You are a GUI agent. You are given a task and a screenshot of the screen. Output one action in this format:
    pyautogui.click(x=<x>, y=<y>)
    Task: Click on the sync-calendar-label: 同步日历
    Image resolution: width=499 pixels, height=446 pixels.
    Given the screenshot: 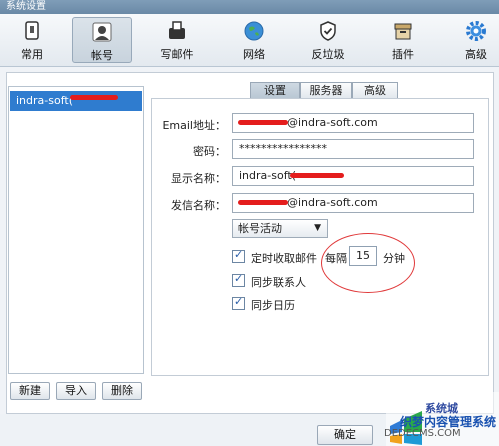 What is the action you would take?
    pyautogui.click(x=273, y=305)
    